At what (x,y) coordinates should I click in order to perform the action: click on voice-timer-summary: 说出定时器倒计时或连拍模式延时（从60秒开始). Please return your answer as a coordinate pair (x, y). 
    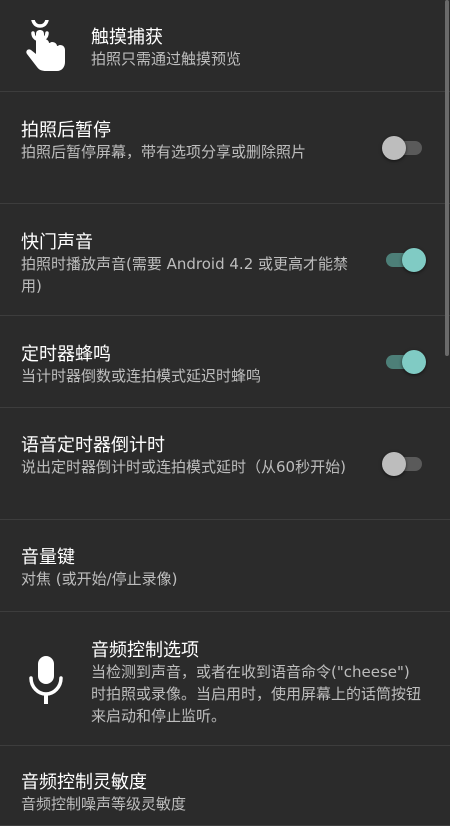
    Looking at the image, I should click on (183, 467).